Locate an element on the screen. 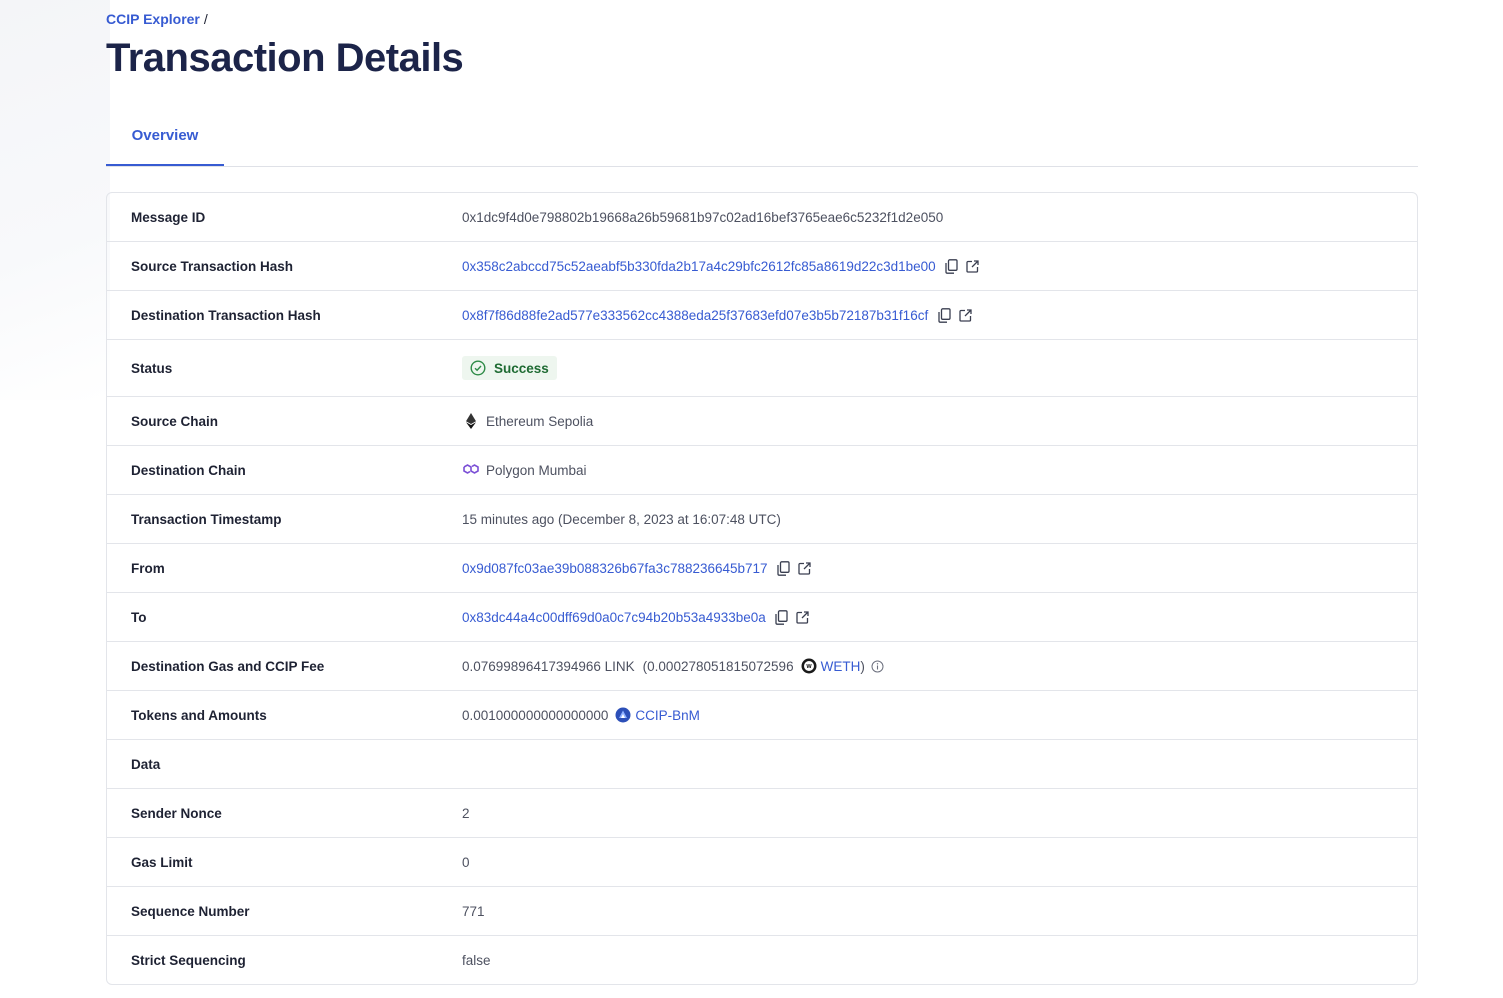 The width and height of the screenshot is (1503, 998). svg-text: W is located at coordinates (809, 667).